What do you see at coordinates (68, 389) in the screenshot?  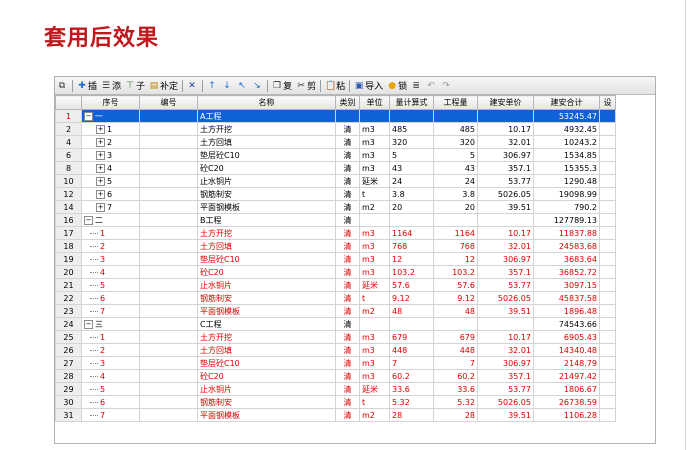 I see `row-number: 29` at bounding box center [68, 389].